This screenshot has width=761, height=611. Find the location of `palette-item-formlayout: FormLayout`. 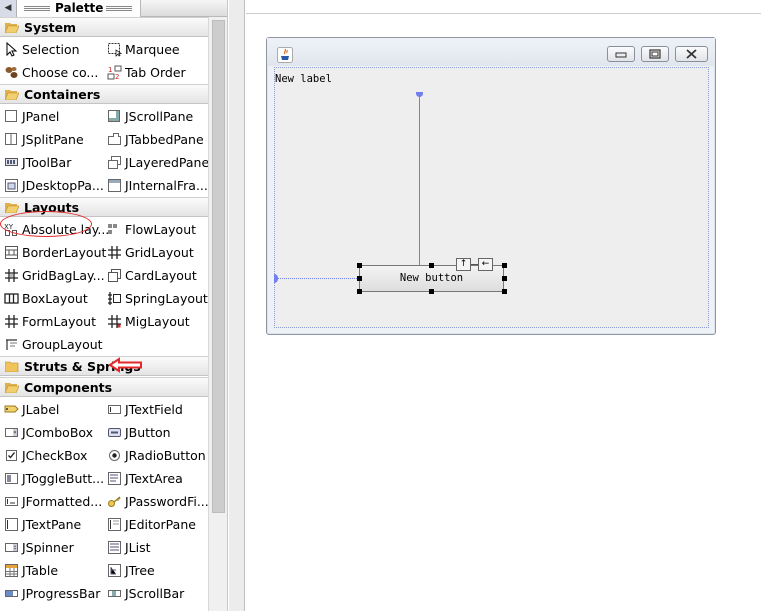

palette-item-formlayout: FormLayout is located at coordinates (52, 321).